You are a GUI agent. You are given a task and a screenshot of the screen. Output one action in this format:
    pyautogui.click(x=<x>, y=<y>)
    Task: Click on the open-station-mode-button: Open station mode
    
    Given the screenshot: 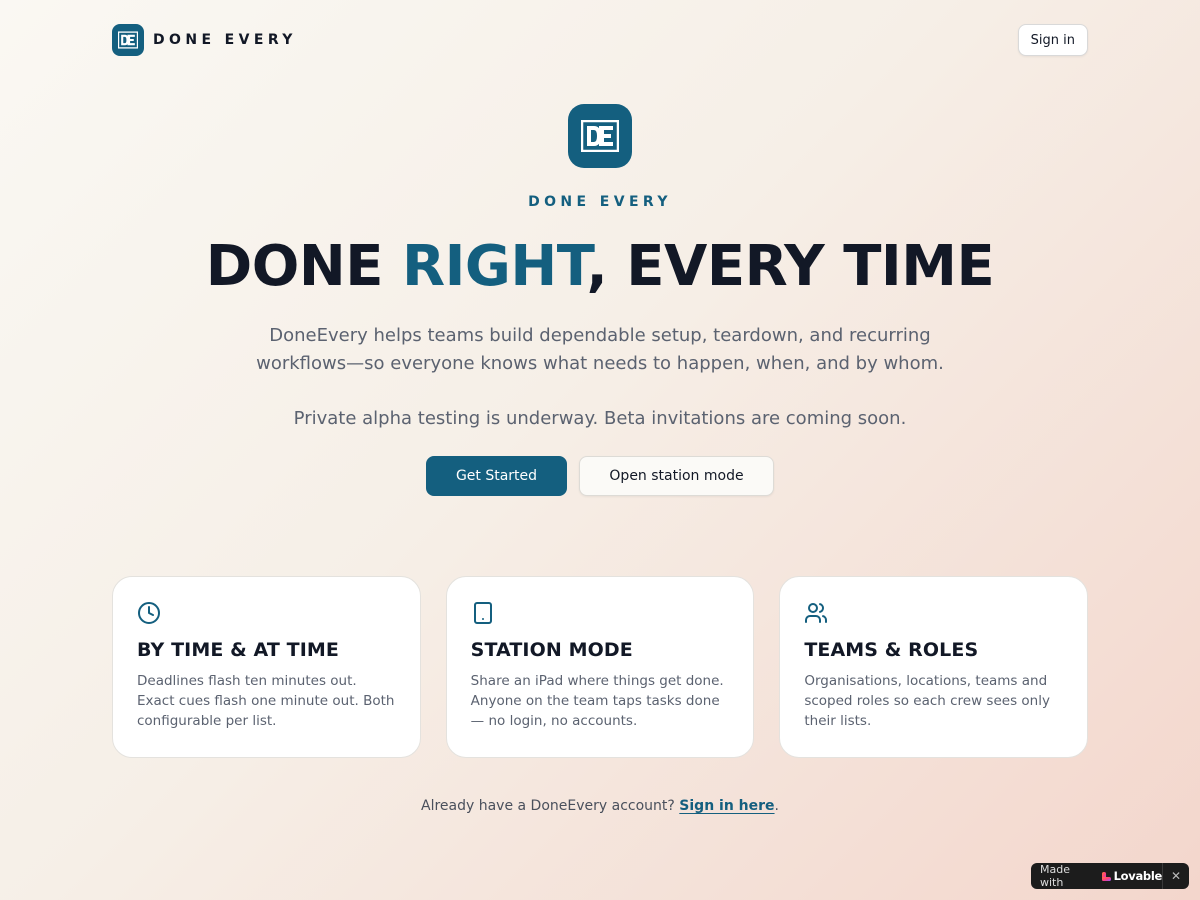 What is the action you would take?
    pyautogui.click(x=676, y=476)
    